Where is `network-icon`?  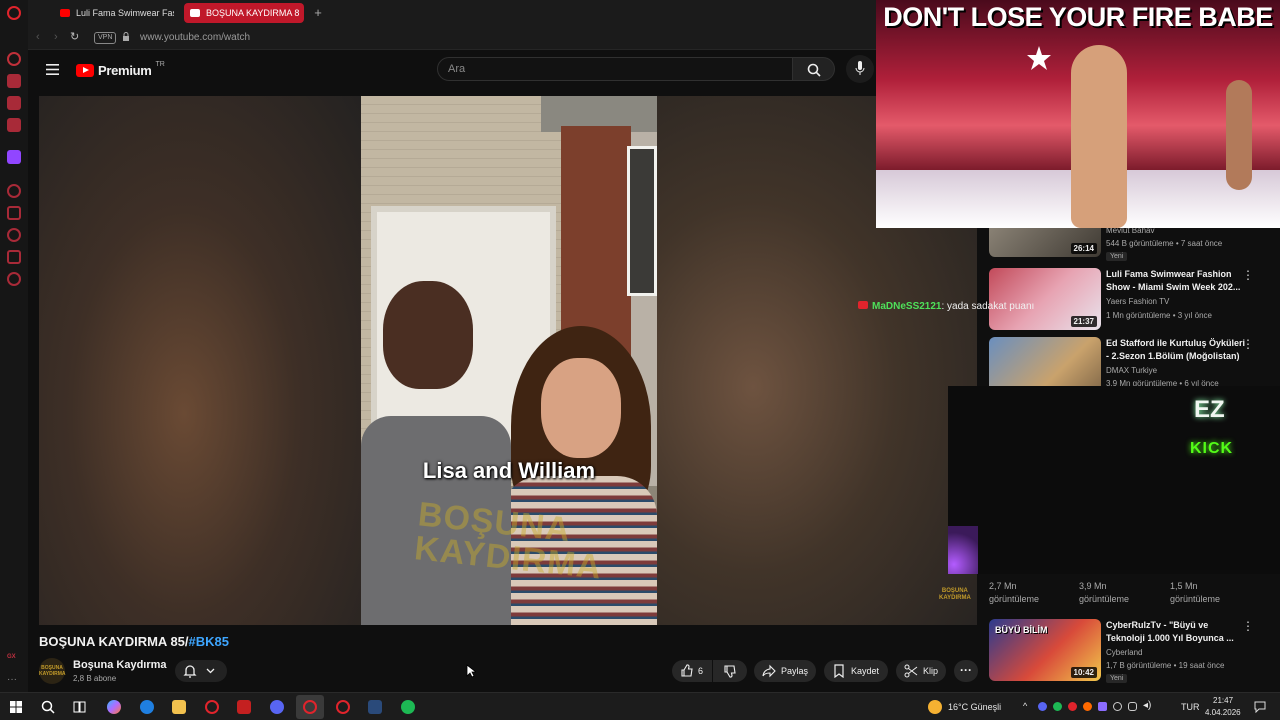 network-icon is located at coordinates (1132, 706).